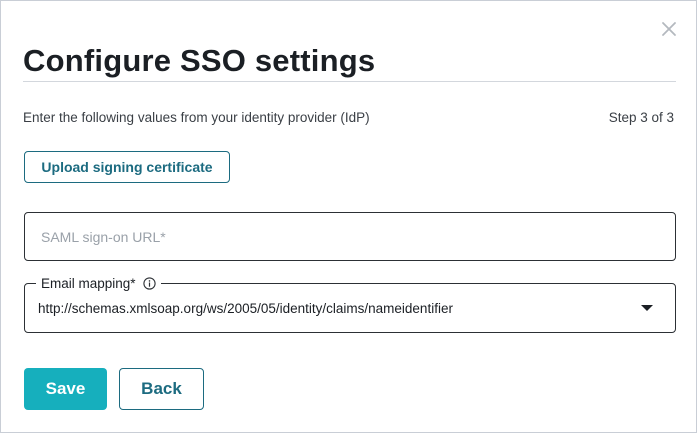 The width and height of the screenshot is (697, 433). Describe the element at coordinates (127, 167) in the screenshot. I see `upload-signing-certificate-button: Upload signing certificate` at that location.